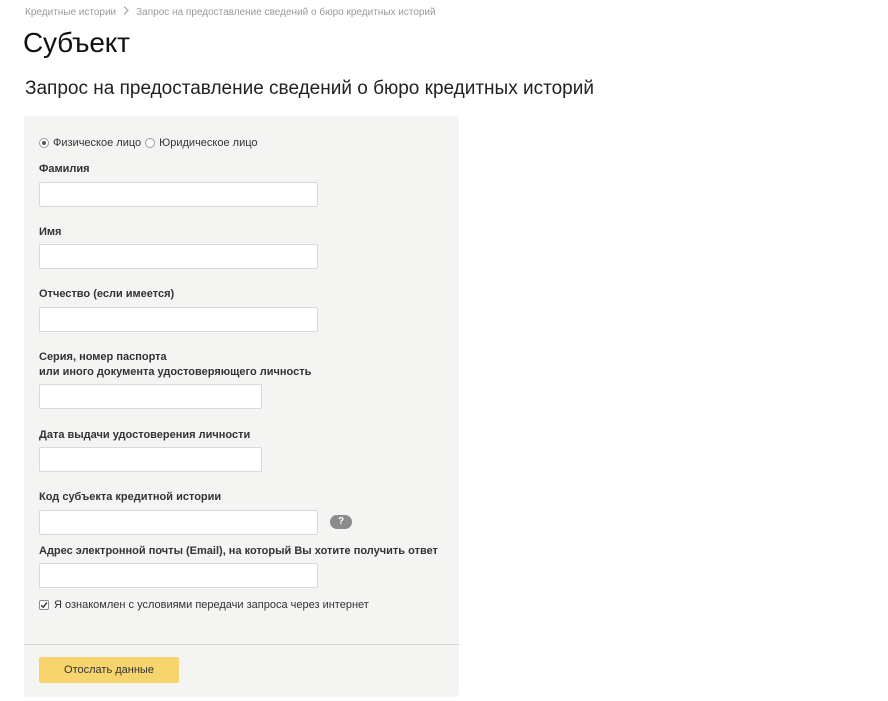 The height and width of the screenshot is (701, 888). I want to click on divider, so click(241, 644).